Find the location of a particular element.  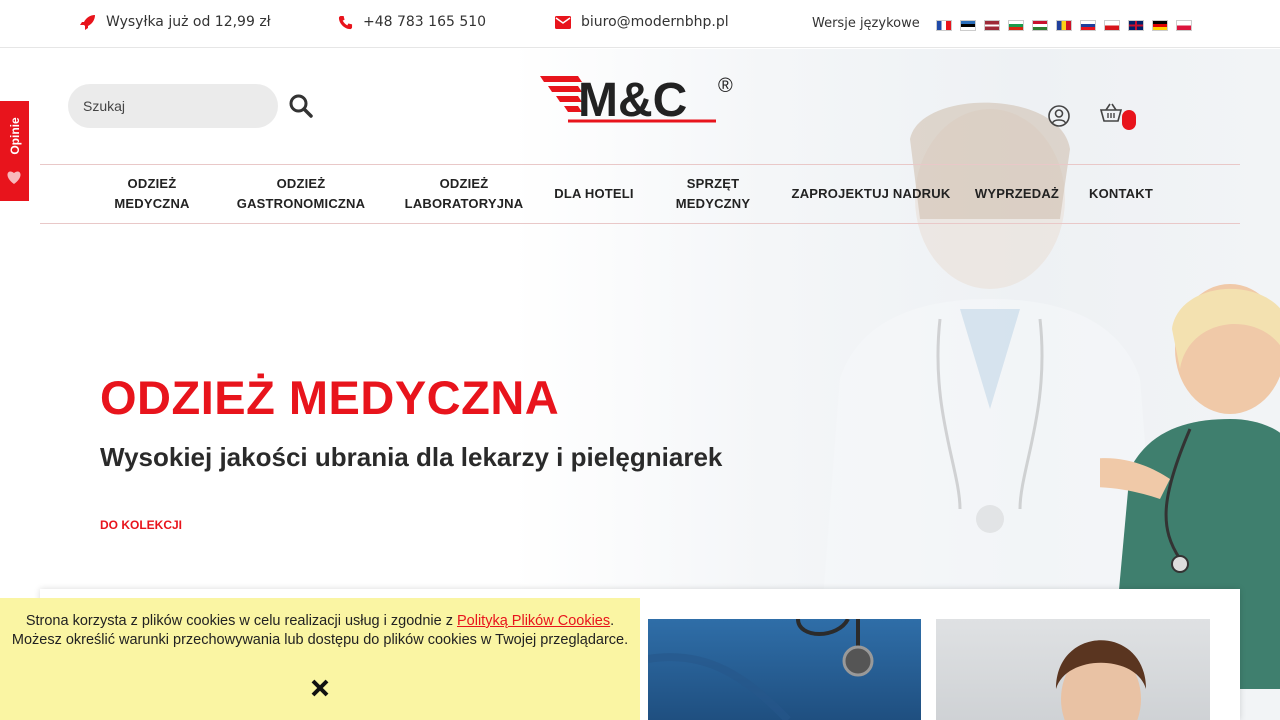

basket-icon is located at coordinates (1111, 112).